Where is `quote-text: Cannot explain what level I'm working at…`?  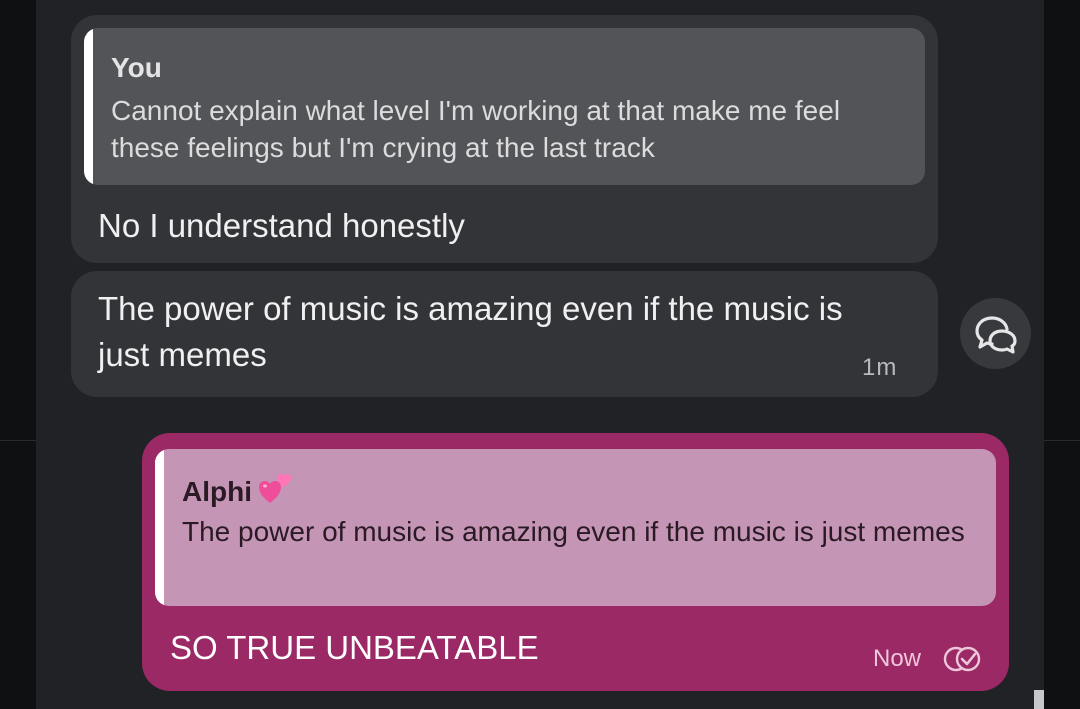 quote-text: Cannot explain what level I'm working at… is located at coordinates (476, 129).